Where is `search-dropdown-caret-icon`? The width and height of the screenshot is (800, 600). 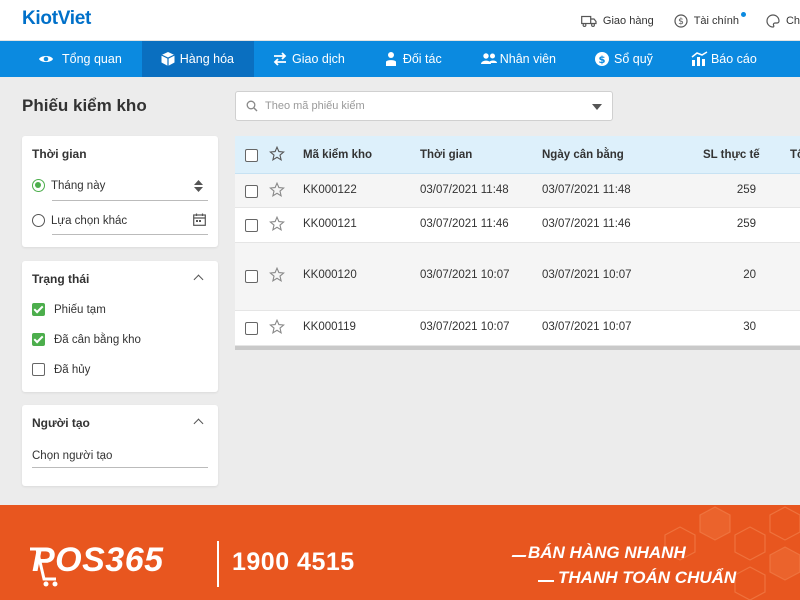 search-dropdown-caret-icon is located at coordinates (597, 107).